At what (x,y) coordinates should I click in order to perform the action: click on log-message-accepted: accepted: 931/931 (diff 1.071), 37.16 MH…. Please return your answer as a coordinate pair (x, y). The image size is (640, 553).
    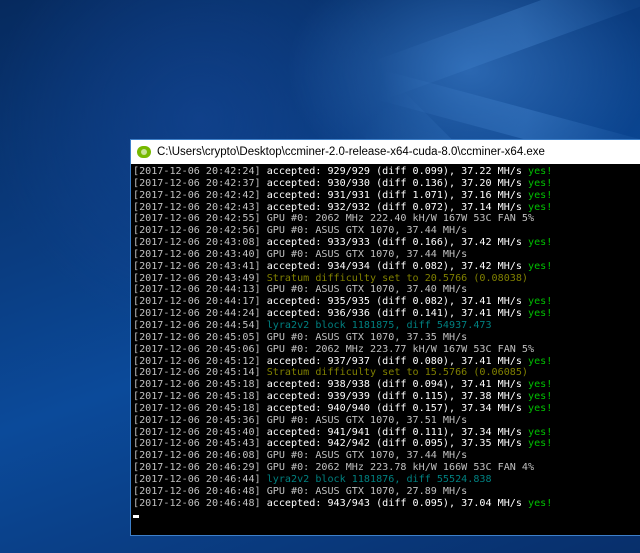
    Looking at the image, I should click on (394, 195).